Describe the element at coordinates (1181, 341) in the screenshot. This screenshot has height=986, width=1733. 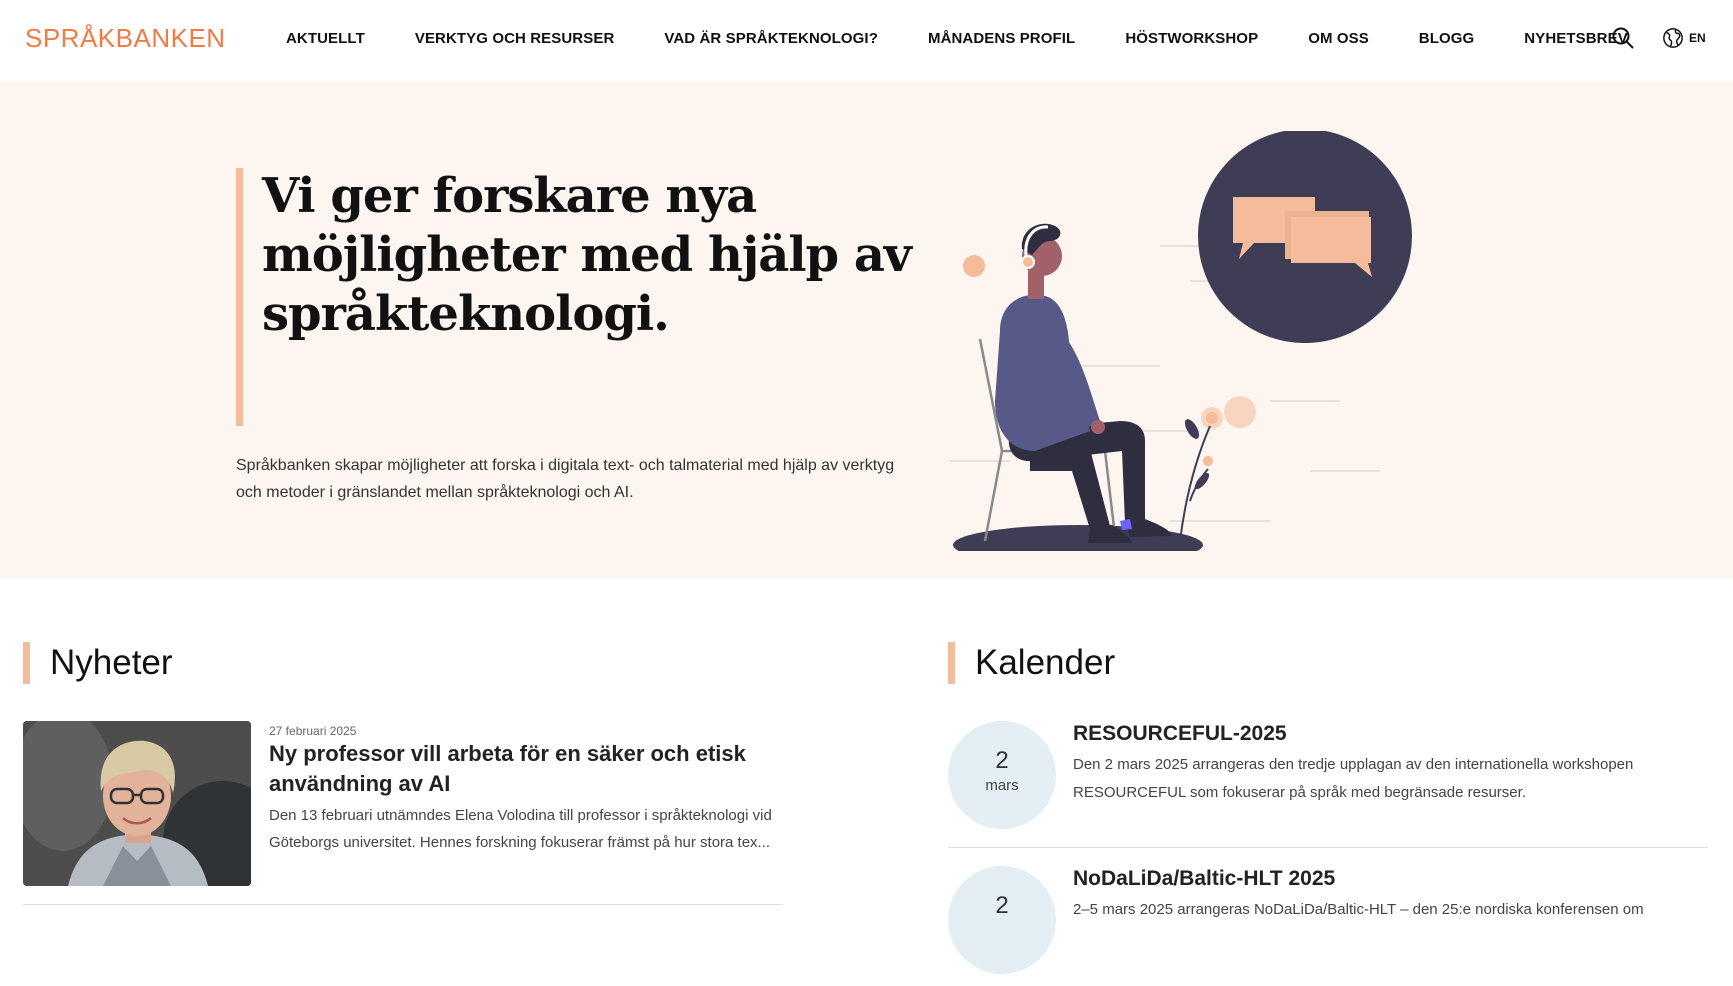
I see `person-listening-illustration` at that location.